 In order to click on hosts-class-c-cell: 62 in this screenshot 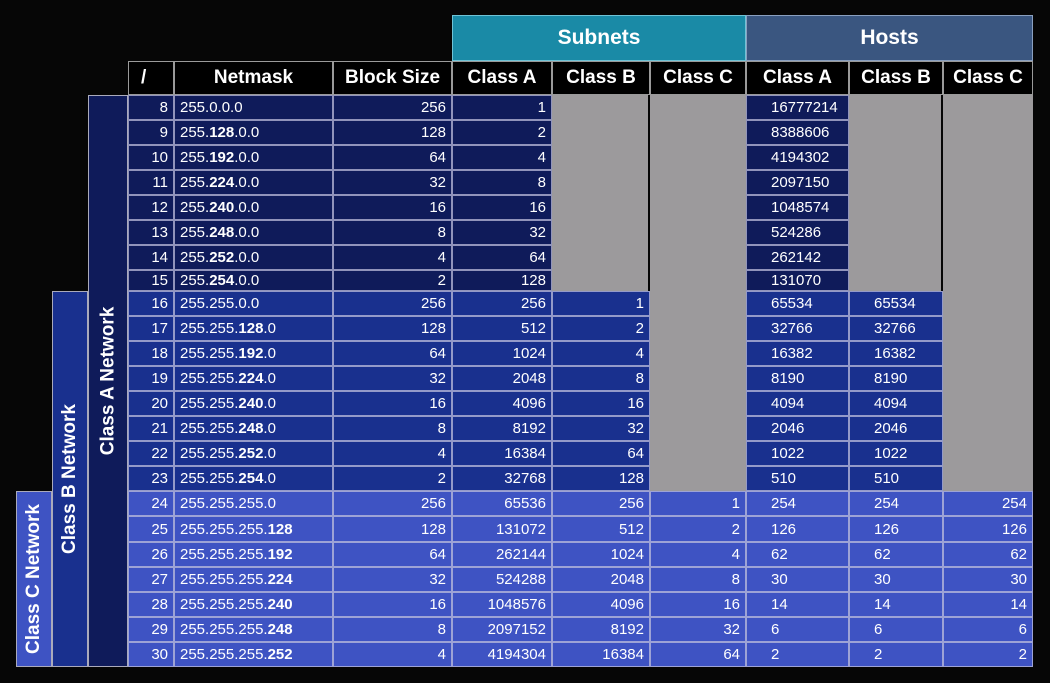, I will do `click(988, 554)`.